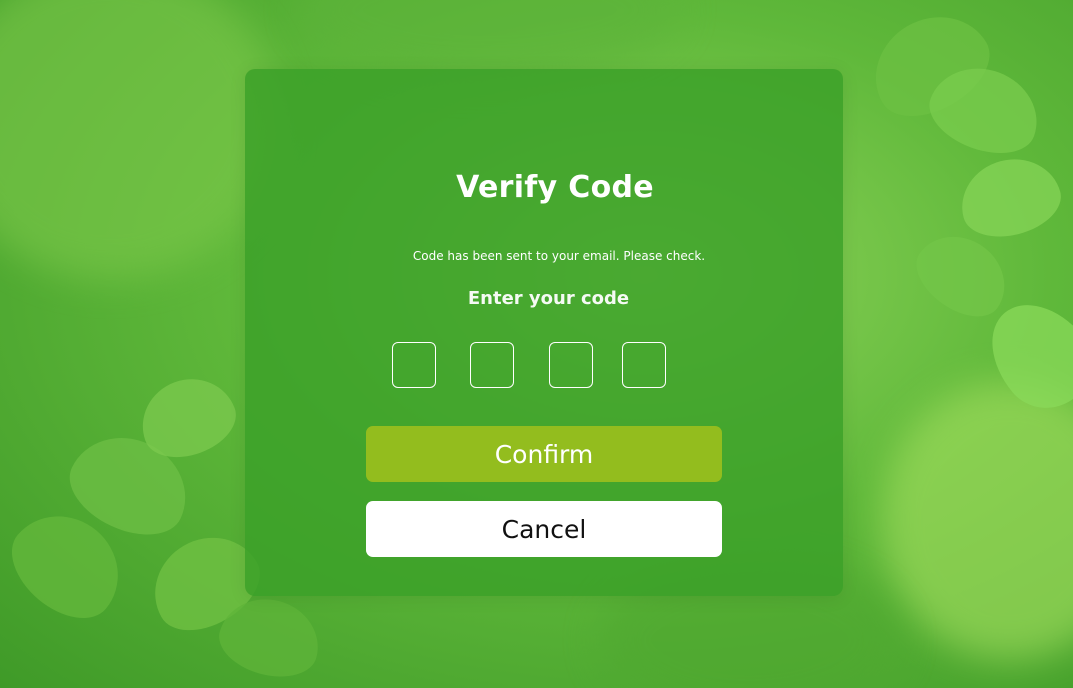 This screenshot has width=1073, height=688. What do you see at coordinates (544, 454) in the screenshot?
I see `confirm-button: Confirm` at bounding box center [544, 454].